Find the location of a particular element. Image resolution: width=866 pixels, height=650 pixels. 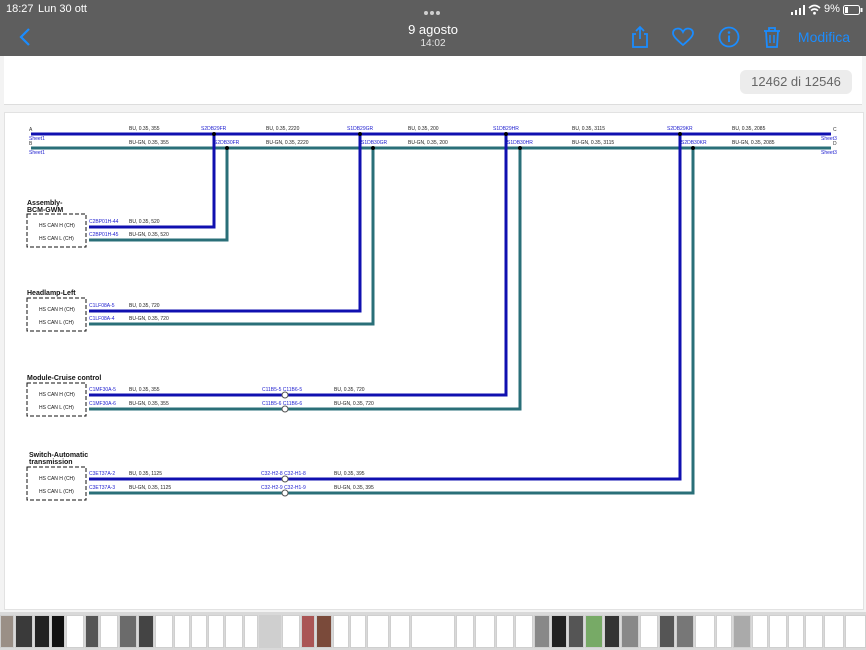

edit-button: Modifica is located at coordinates (824, 37).